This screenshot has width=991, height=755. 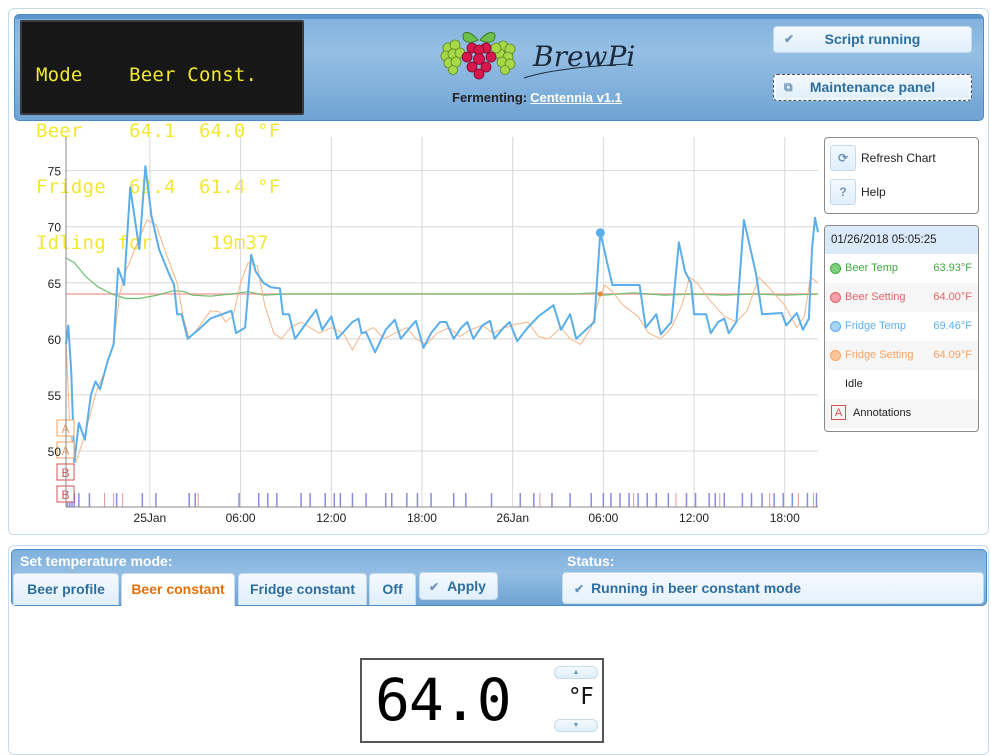 I want to click on state-label: Idle, so click(x=854, y=384).